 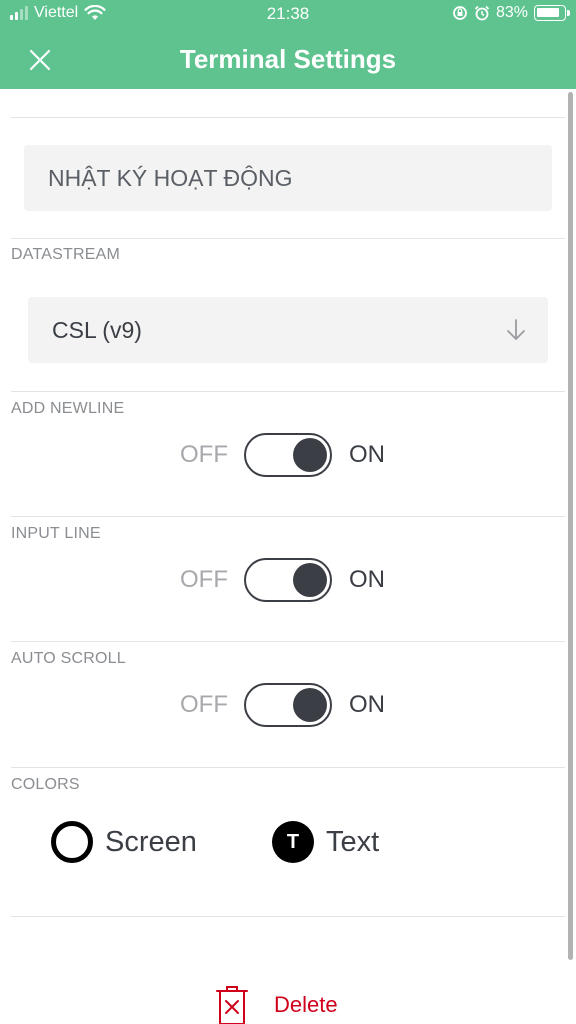 I want to click on delete-label: Delete, so click(x=306, y=1004).